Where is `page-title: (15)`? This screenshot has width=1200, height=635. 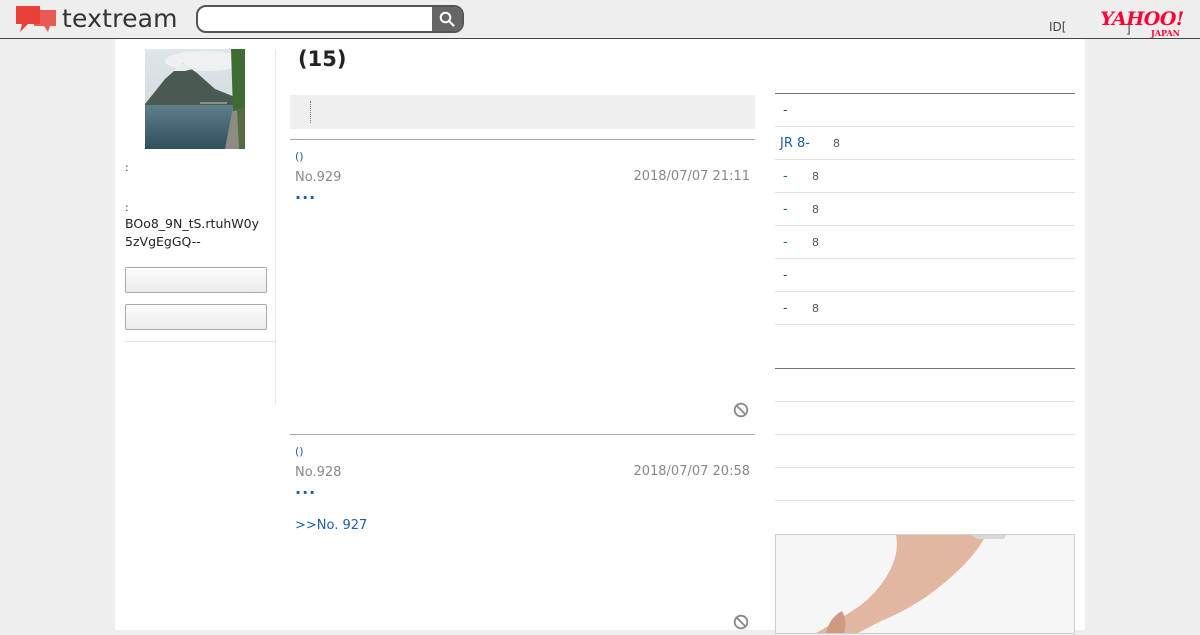
page-title: (15) is located at coordinates (322, 59).